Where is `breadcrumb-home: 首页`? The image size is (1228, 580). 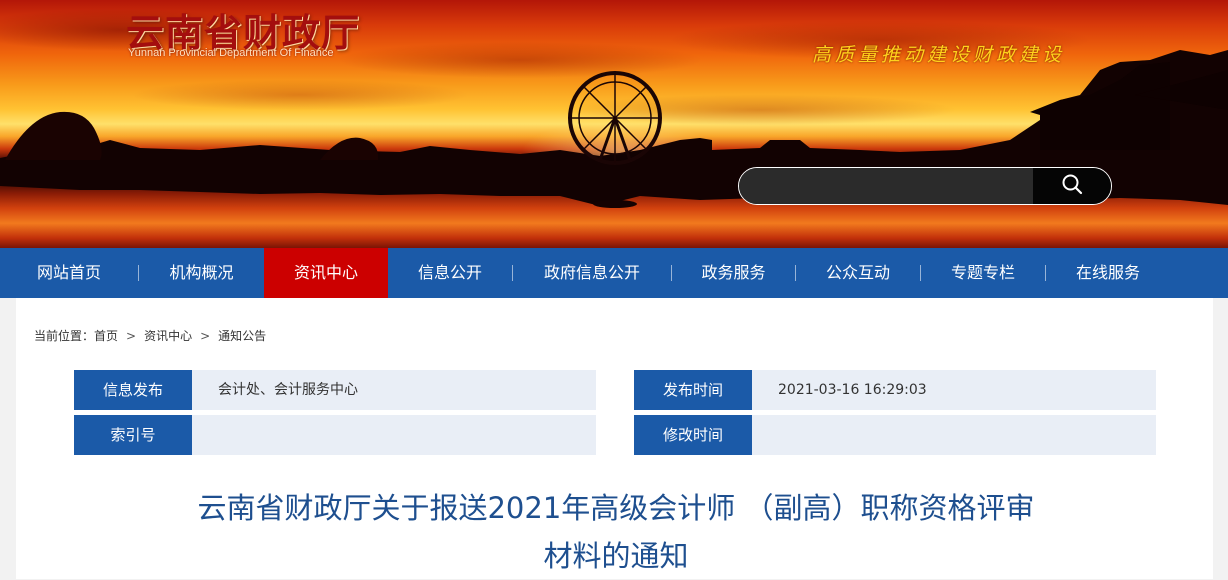 breadcrumb-home: 首页 is located at coordinates (106, 336).